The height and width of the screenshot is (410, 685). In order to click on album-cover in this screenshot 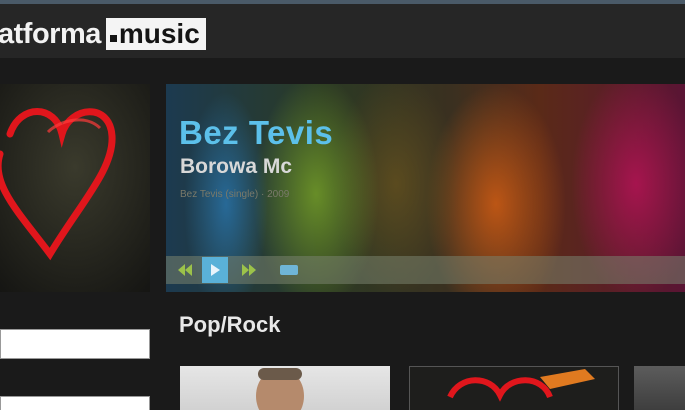, I will do `click(75, 188)`.